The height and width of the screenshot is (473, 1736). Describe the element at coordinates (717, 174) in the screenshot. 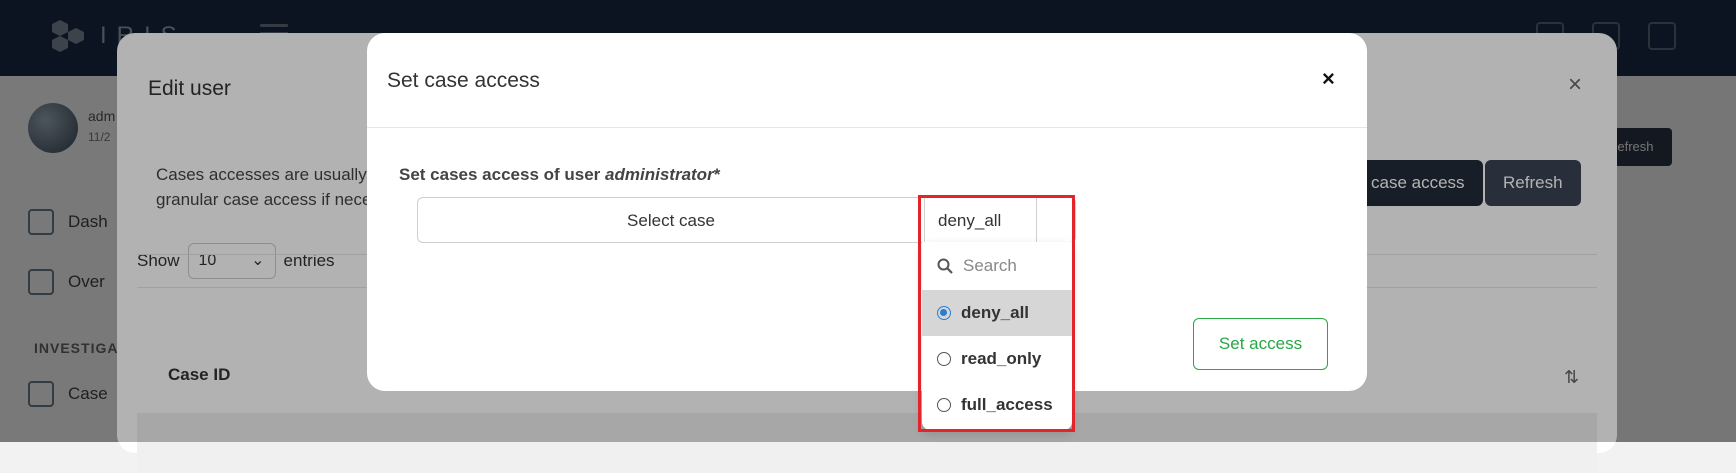

I see `required-marker: *` at that location.